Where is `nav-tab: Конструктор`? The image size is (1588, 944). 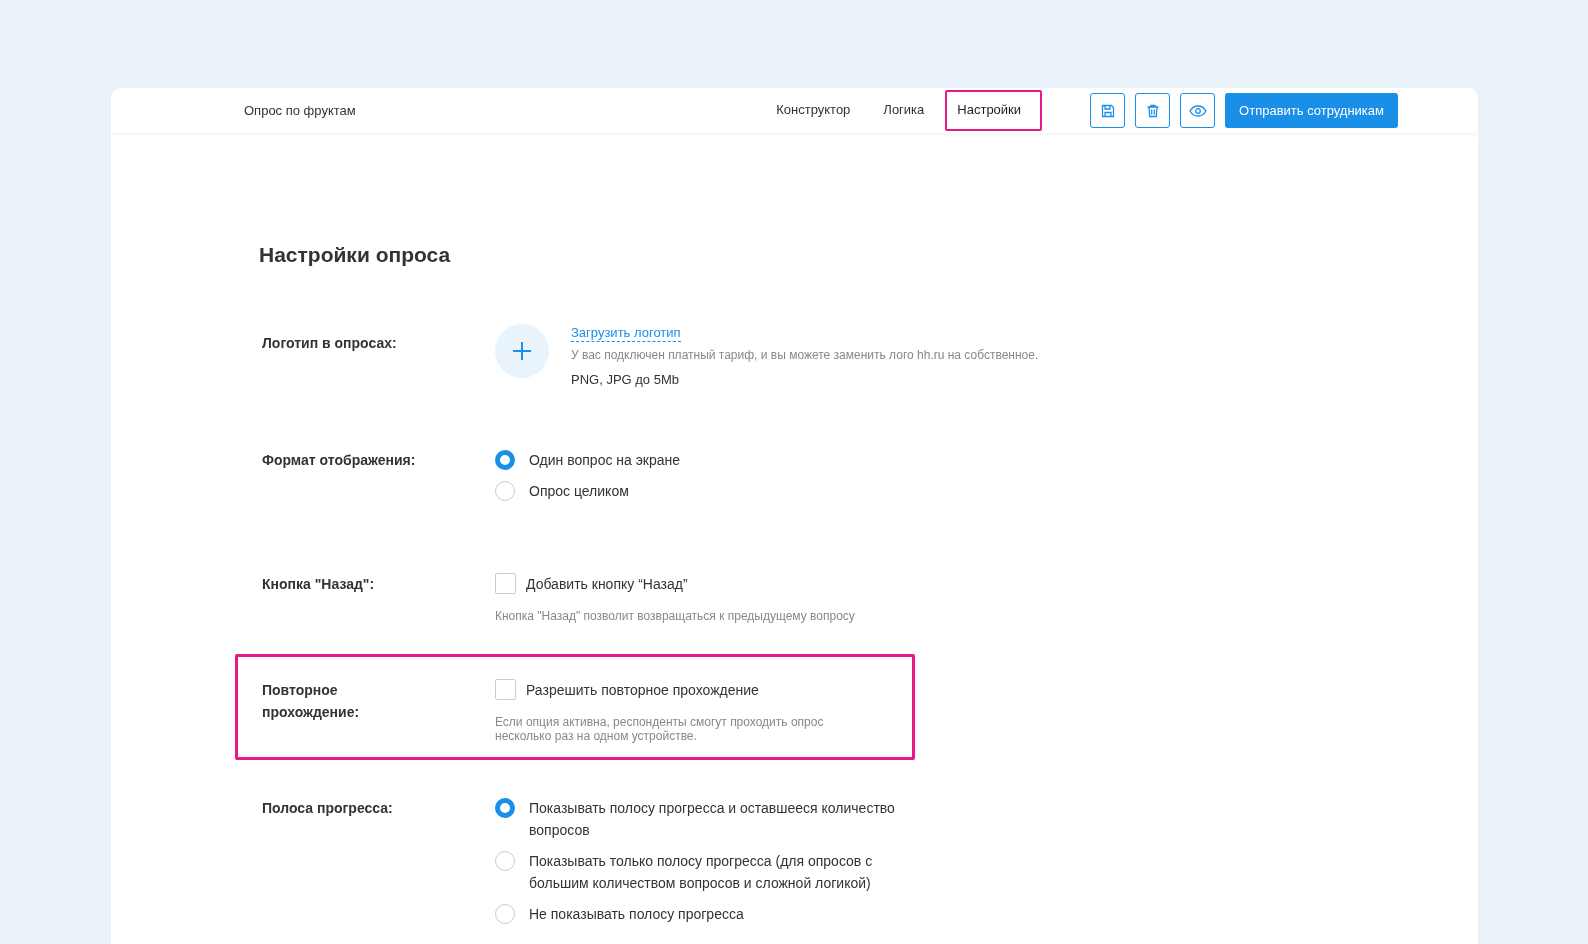 nav-tab: Конструктор is located at coordinates (818, 110).